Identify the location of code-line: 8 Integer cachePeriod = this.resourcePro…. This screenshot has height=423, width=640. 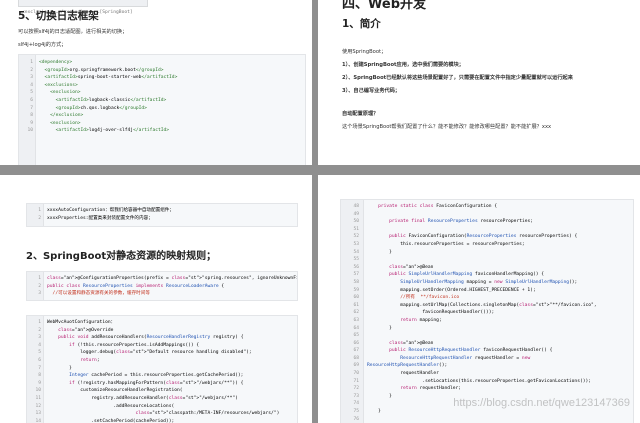
(141, 376).